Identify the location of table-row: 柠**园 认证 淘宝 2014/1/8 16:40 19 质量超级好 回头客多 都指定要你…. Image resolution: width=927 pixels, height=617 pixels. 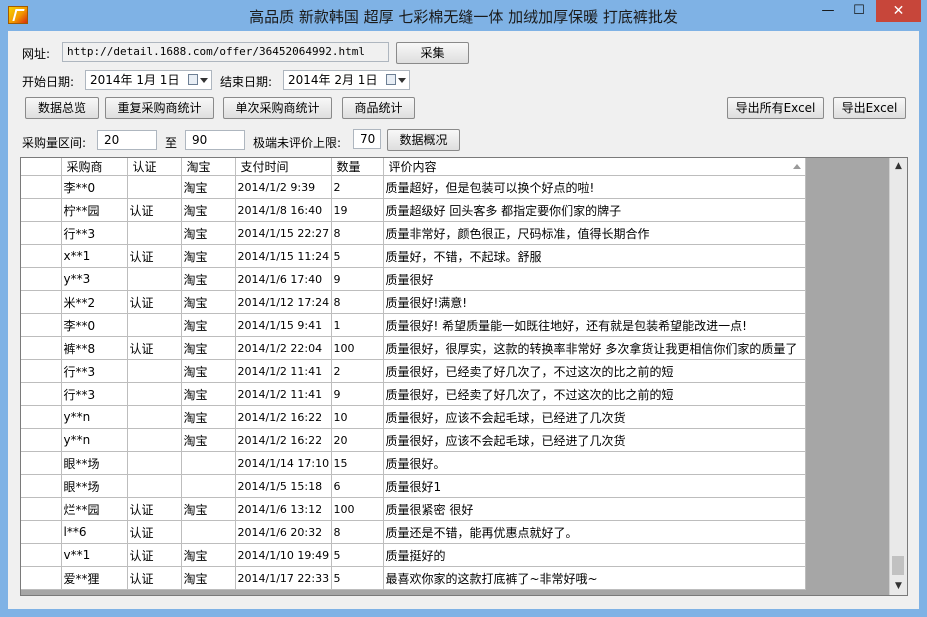
(413, 210).